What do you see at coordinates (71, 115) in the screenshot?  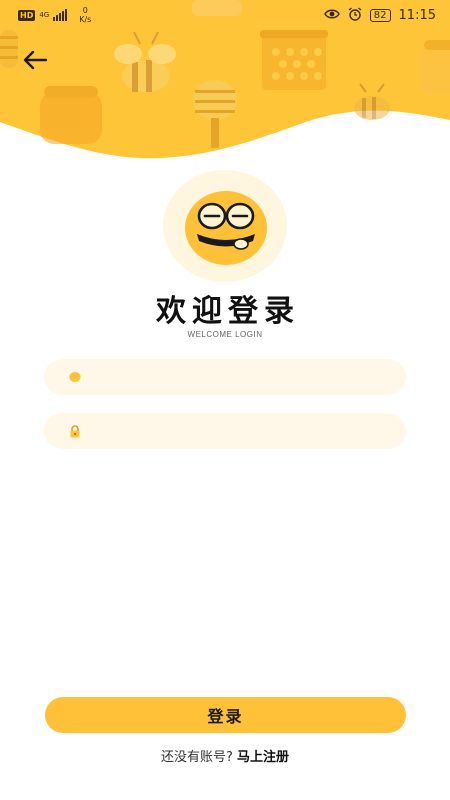 I see `honey-jar-decoration` at bounding box center [71, 115].